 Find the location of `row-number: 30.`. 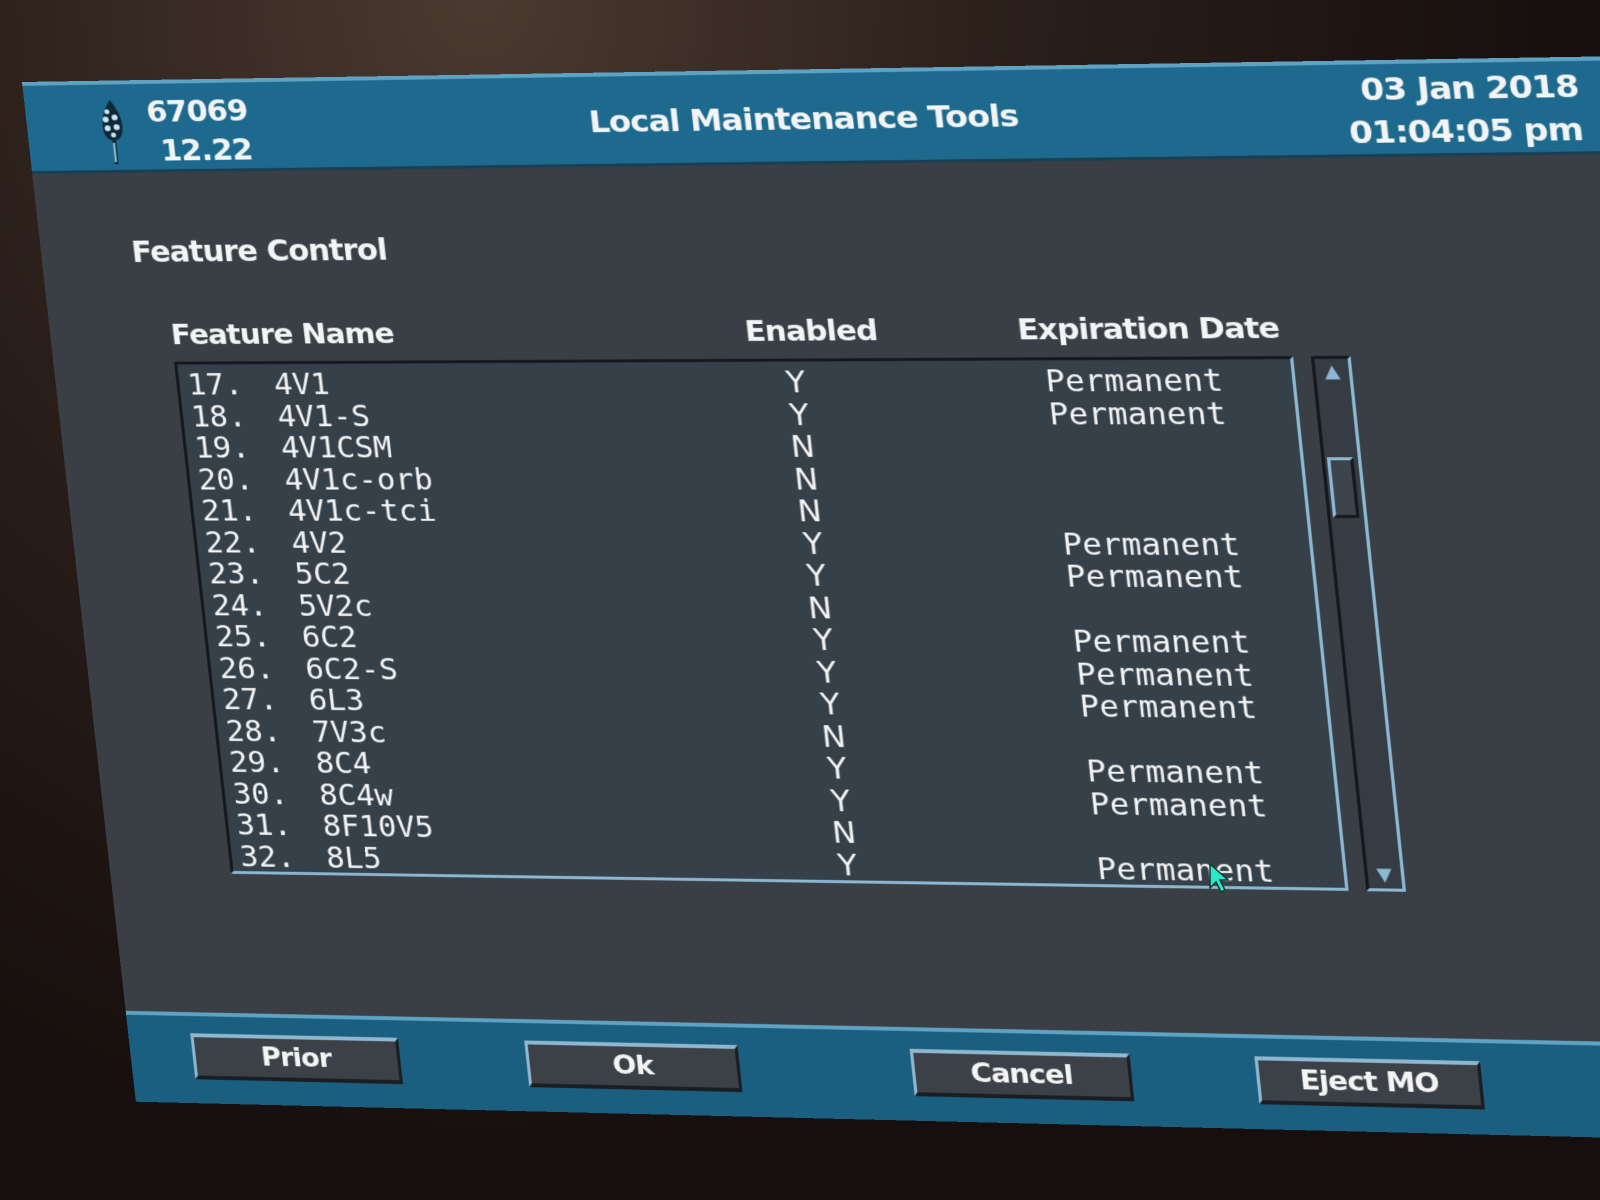

row-number: 30. is located at coordinates (260, 794).